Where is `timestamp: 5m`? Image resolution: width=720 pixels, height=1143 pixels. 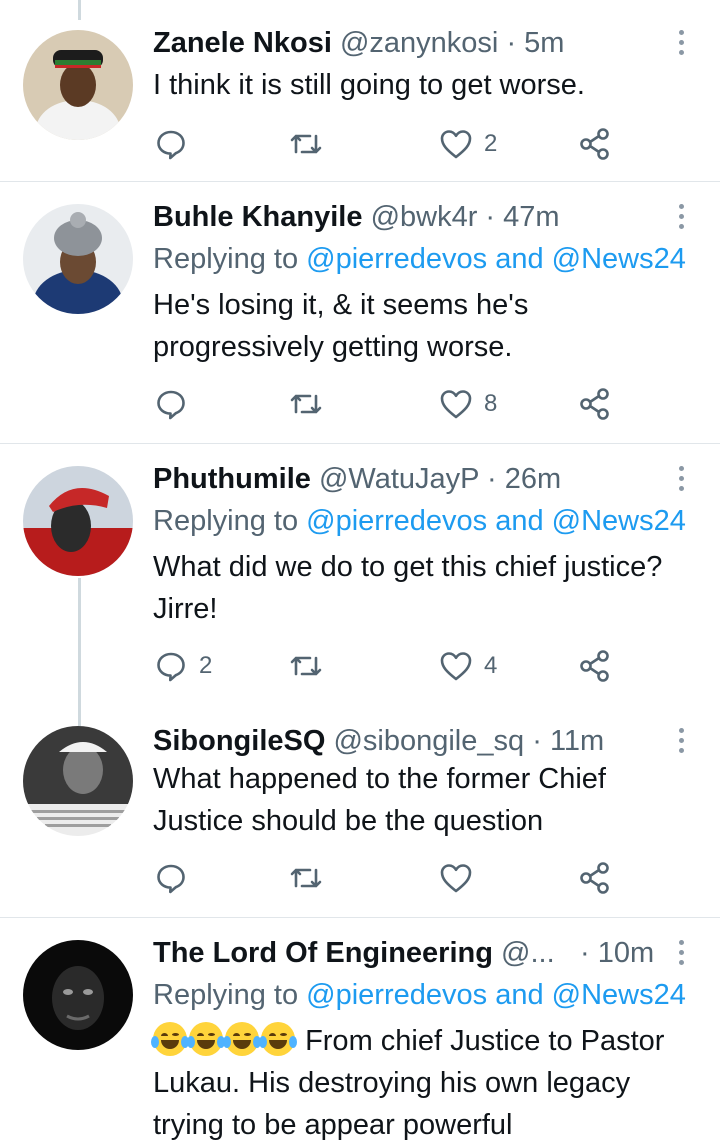 timestamp: 5m is located at coordinates (544, 43).